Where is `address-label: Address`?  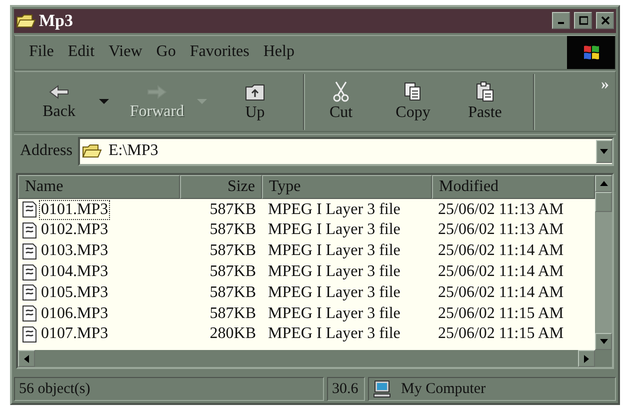 address-label: Address is located at coordinates (46, 151).